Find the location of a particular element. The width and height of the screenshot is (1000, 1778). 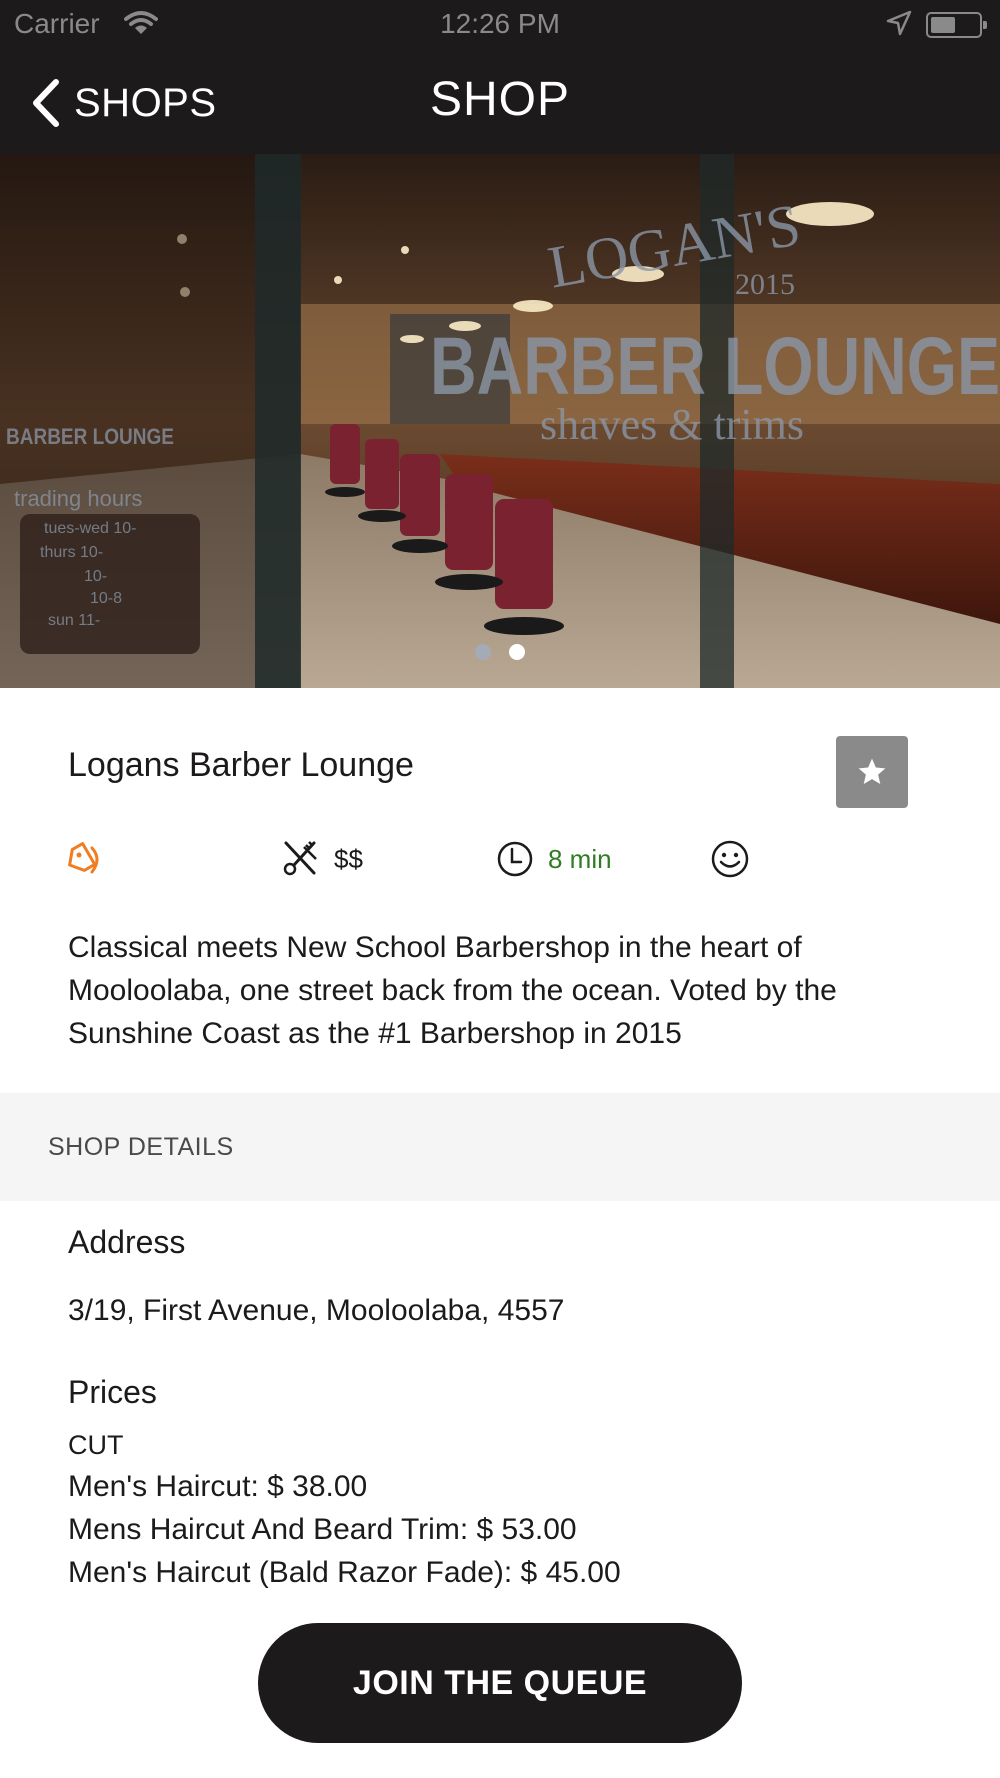

price-item: Men's Haircut: $ 38.00 is located at coordinates (218, 1486).